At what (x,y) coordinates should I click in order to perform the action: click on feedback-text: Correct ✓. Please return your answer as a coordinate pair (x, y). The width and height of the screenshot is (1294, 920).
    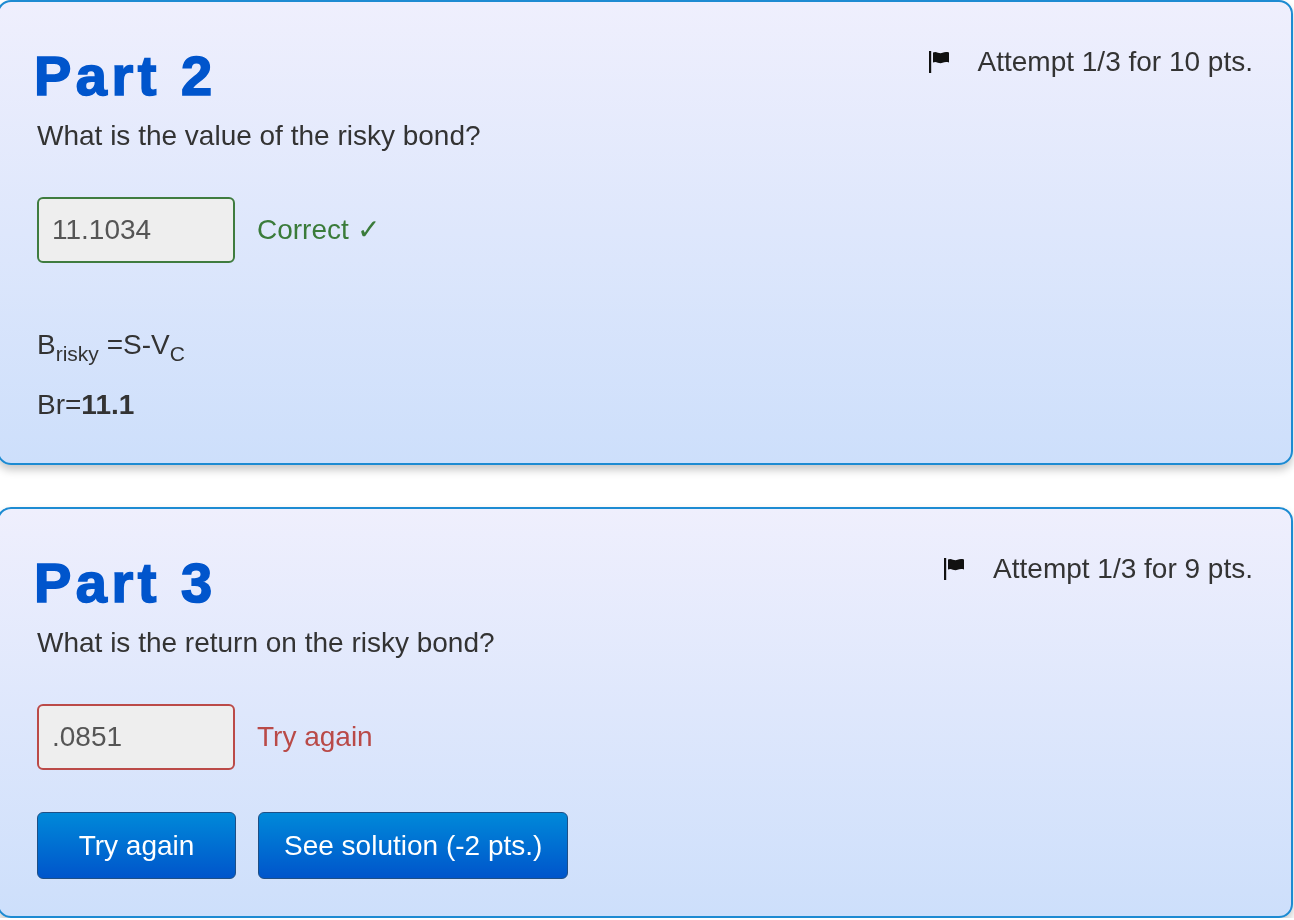
    Looking at the image, I should click on (318, 230).